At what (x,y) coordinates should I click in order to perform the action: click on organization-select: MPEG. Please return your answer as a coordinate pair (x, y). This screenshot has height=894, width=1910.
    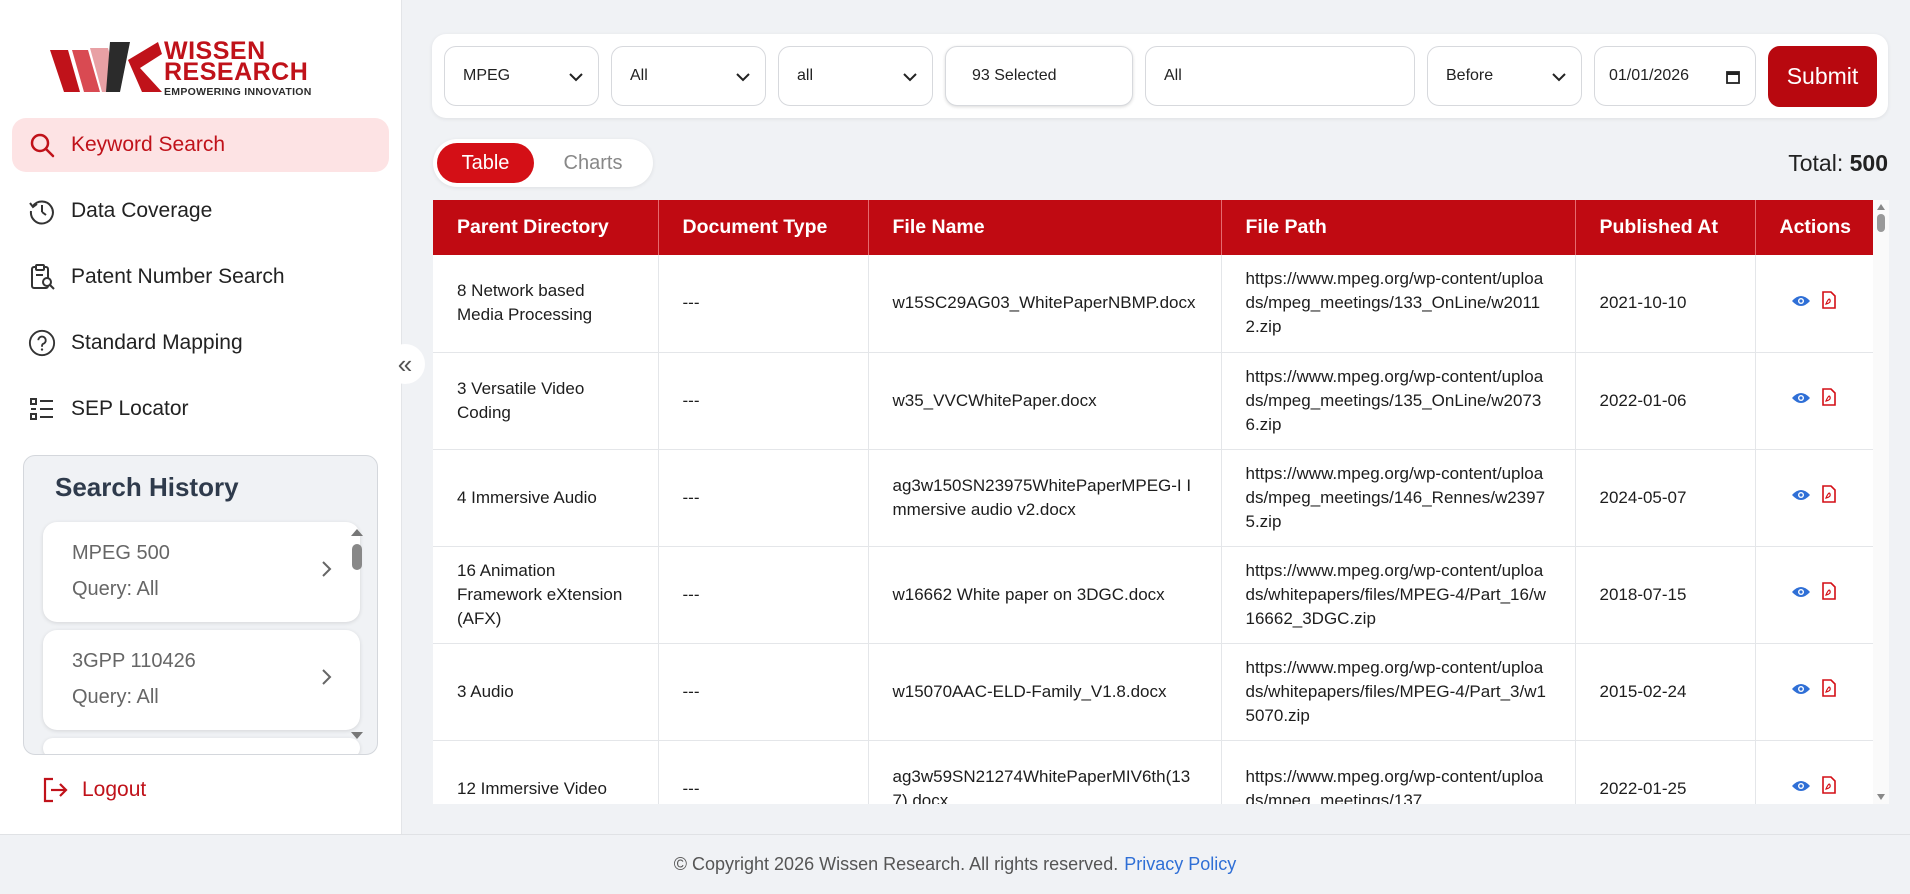
    Looking at the image, I should click on (521, 76).